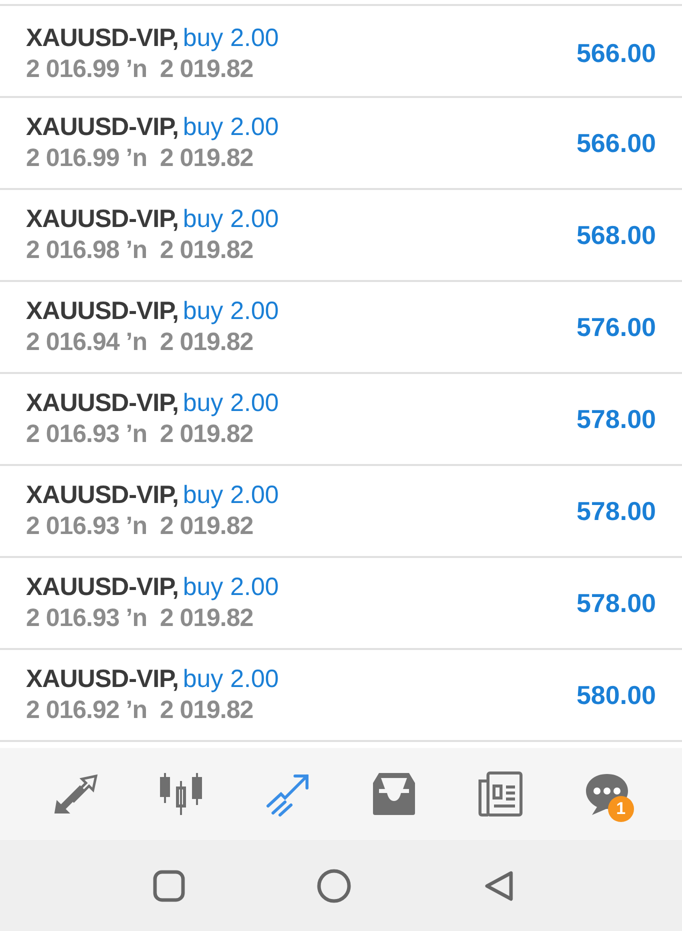 The width and height of the screenshot is (682, 931). Describe the element at coordinates (140, 710) in the screenshot. I see `price-range: 2 016.92 ʼn 2 019.82` at that location.